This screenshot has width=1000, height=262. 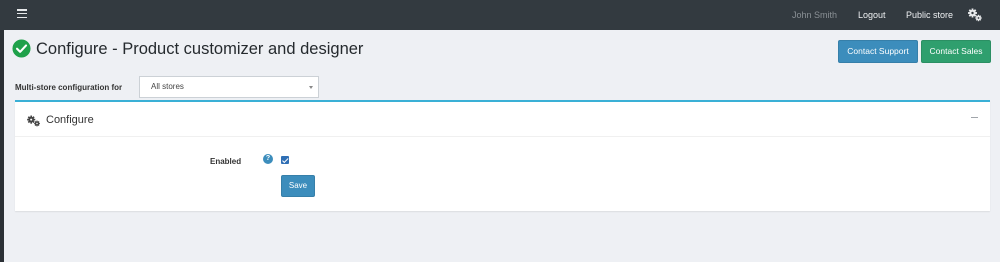 What do you see at coordinates (21, 48) in the screenshot?
I see `check-circle-icon` at bounding box center [21, 48].